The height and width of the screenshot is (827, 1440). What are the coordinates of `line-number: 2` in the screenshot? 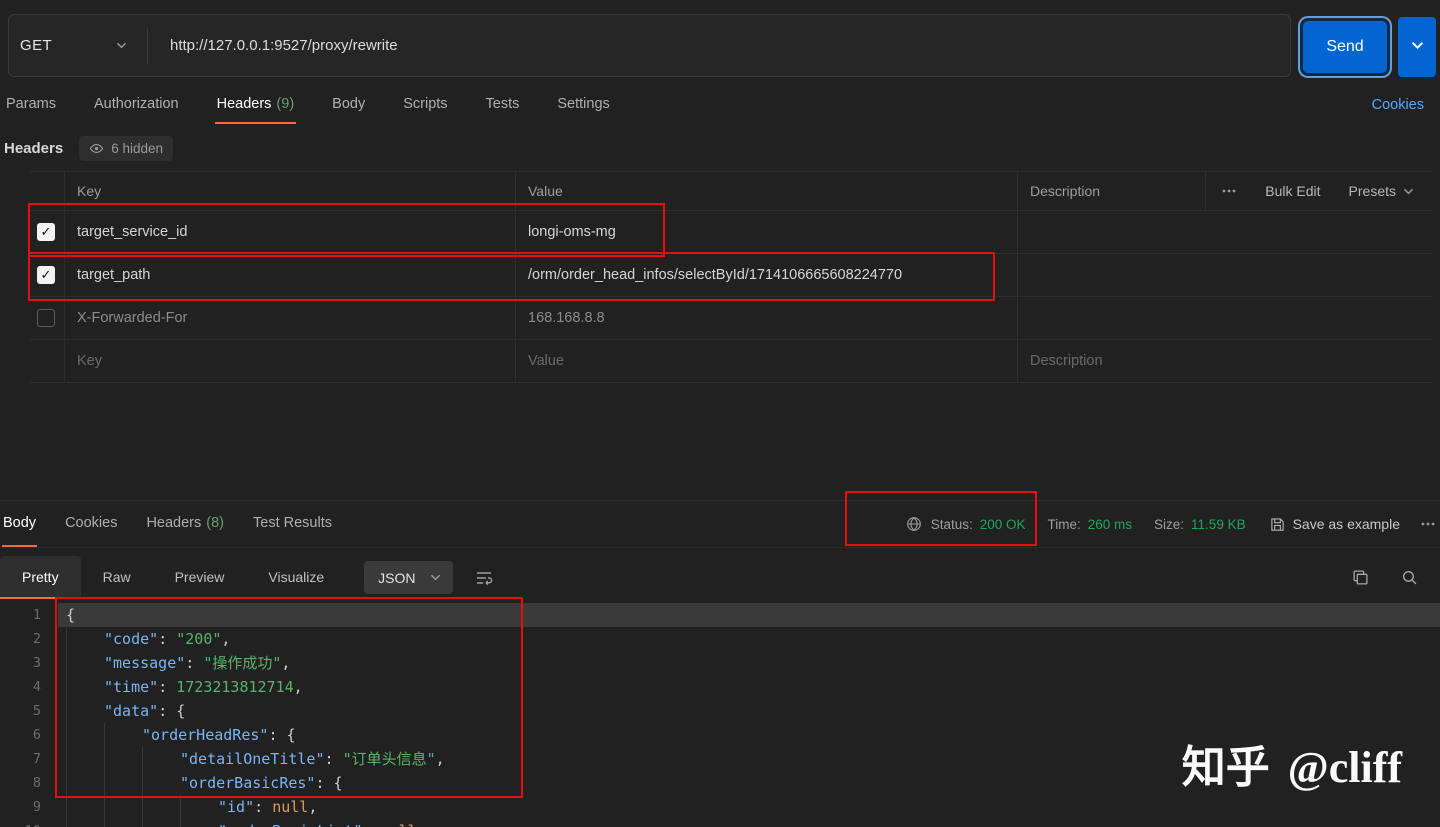 It's located at (36, 639).